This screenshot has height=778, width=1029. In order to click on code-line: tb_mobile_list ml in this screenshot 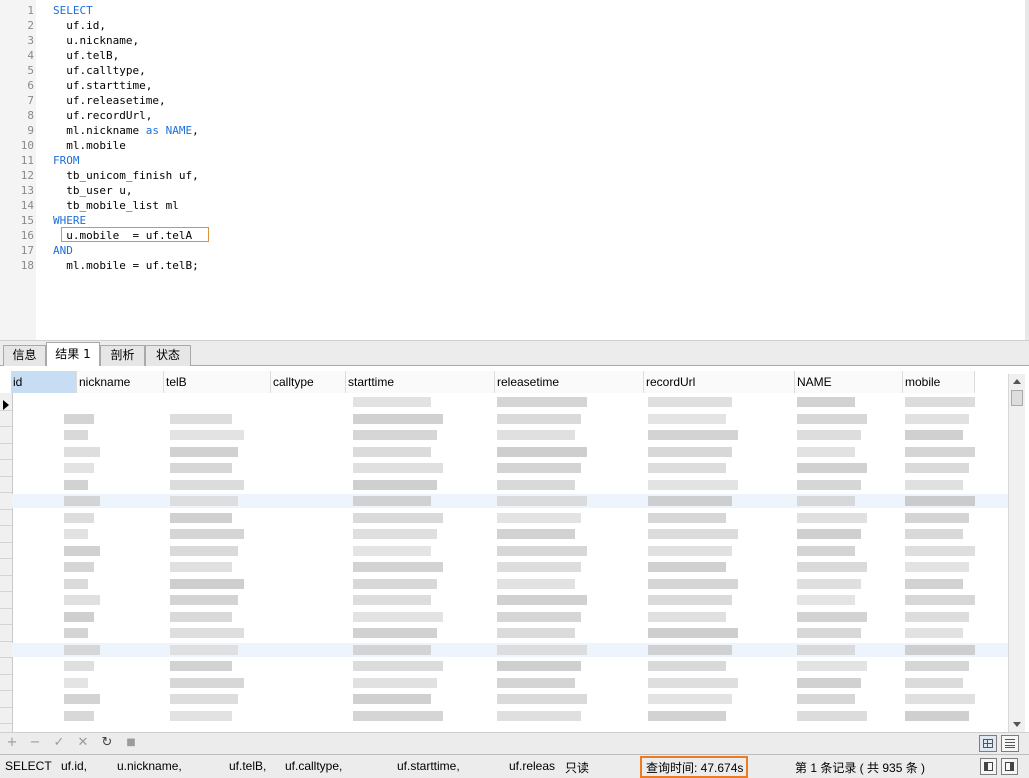, I will do `click(116, 205)`.